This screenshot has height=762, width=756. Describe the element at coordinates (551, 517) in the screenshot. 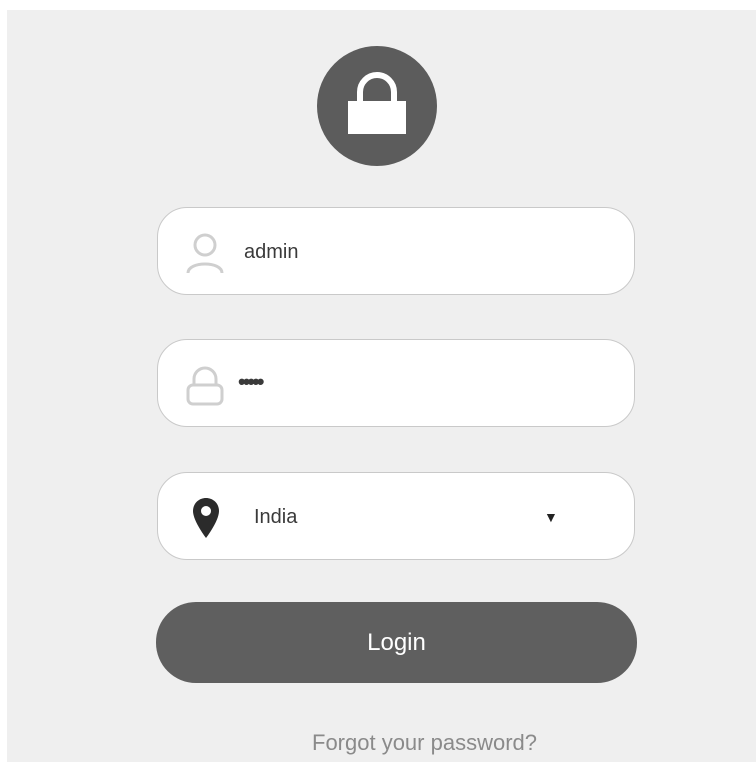

I see `caret-down-icon: ▼` at that location.